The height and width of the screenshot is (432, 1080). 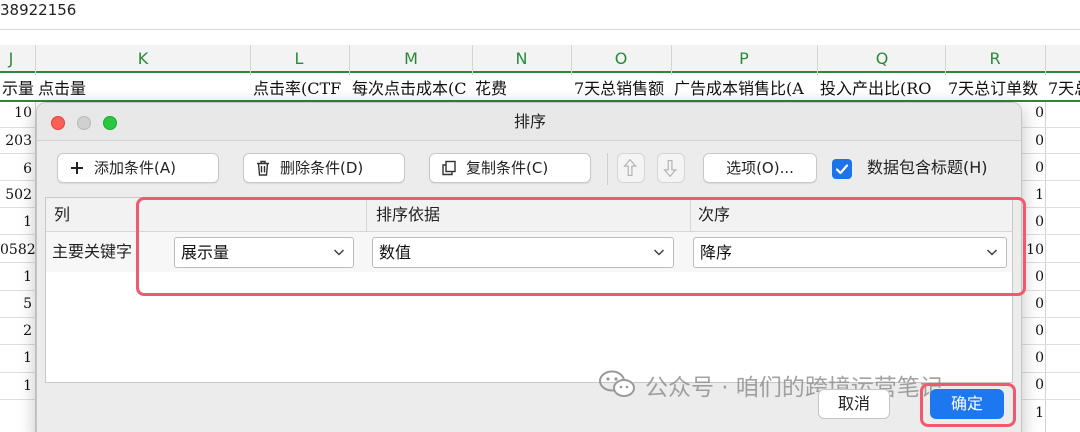 What do you see at coordinates (135, 168) in the screenshot?
I see `add-condition-label: 添加条件(A)` at bounding box center [135, 168].